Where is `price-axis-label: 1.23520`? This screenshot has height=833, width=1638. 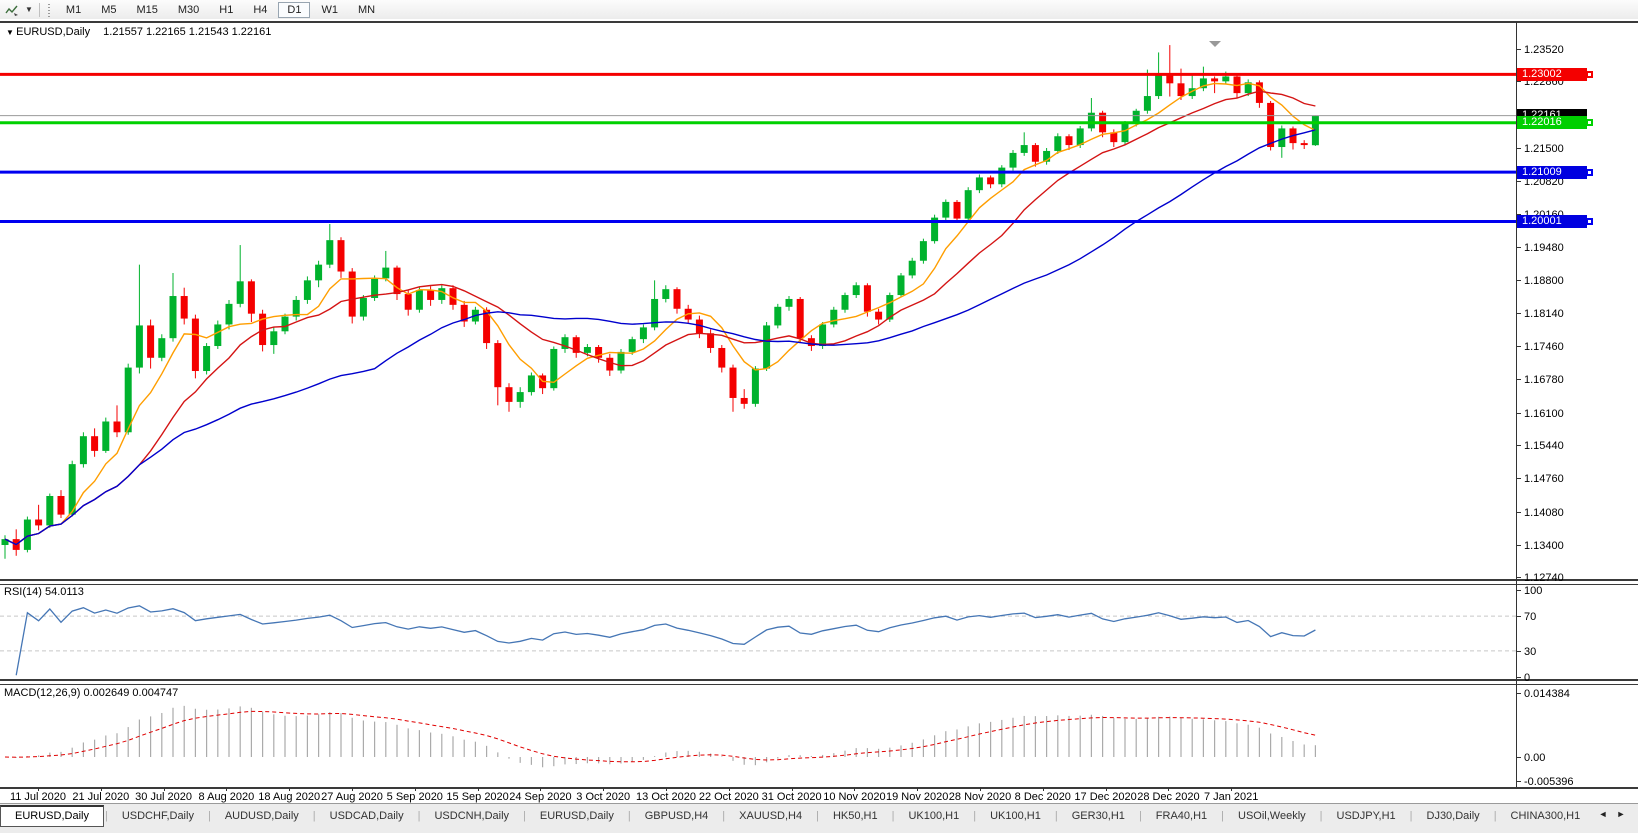 price-axis-label: 1.23520 is located at coordinates (1544, 50).